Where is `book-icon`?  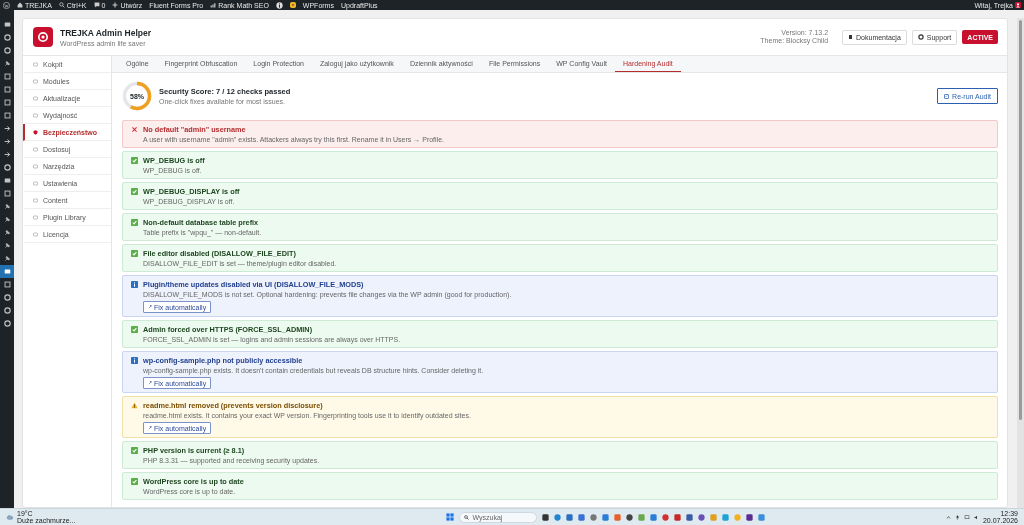
book-icon is located at coordinates (851, 37).